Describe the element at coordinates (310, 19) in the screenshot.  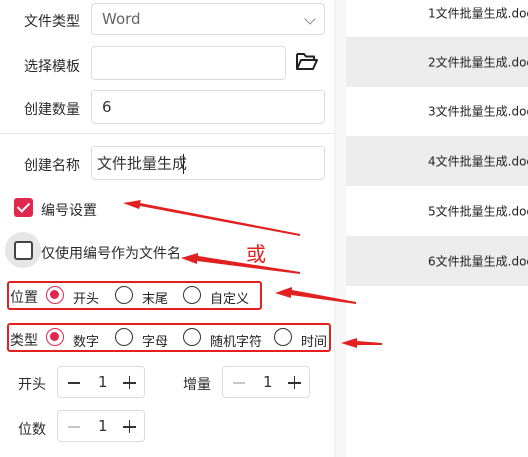
I see `chevron-down-icon` at that location.